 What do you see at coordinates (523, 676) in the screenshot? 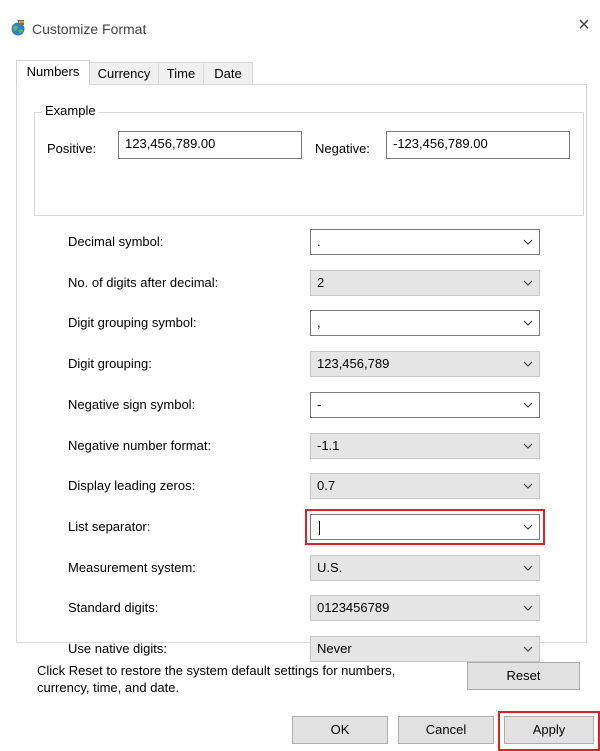
I see `reset-button: Reset` at bounding box center [523, 676].